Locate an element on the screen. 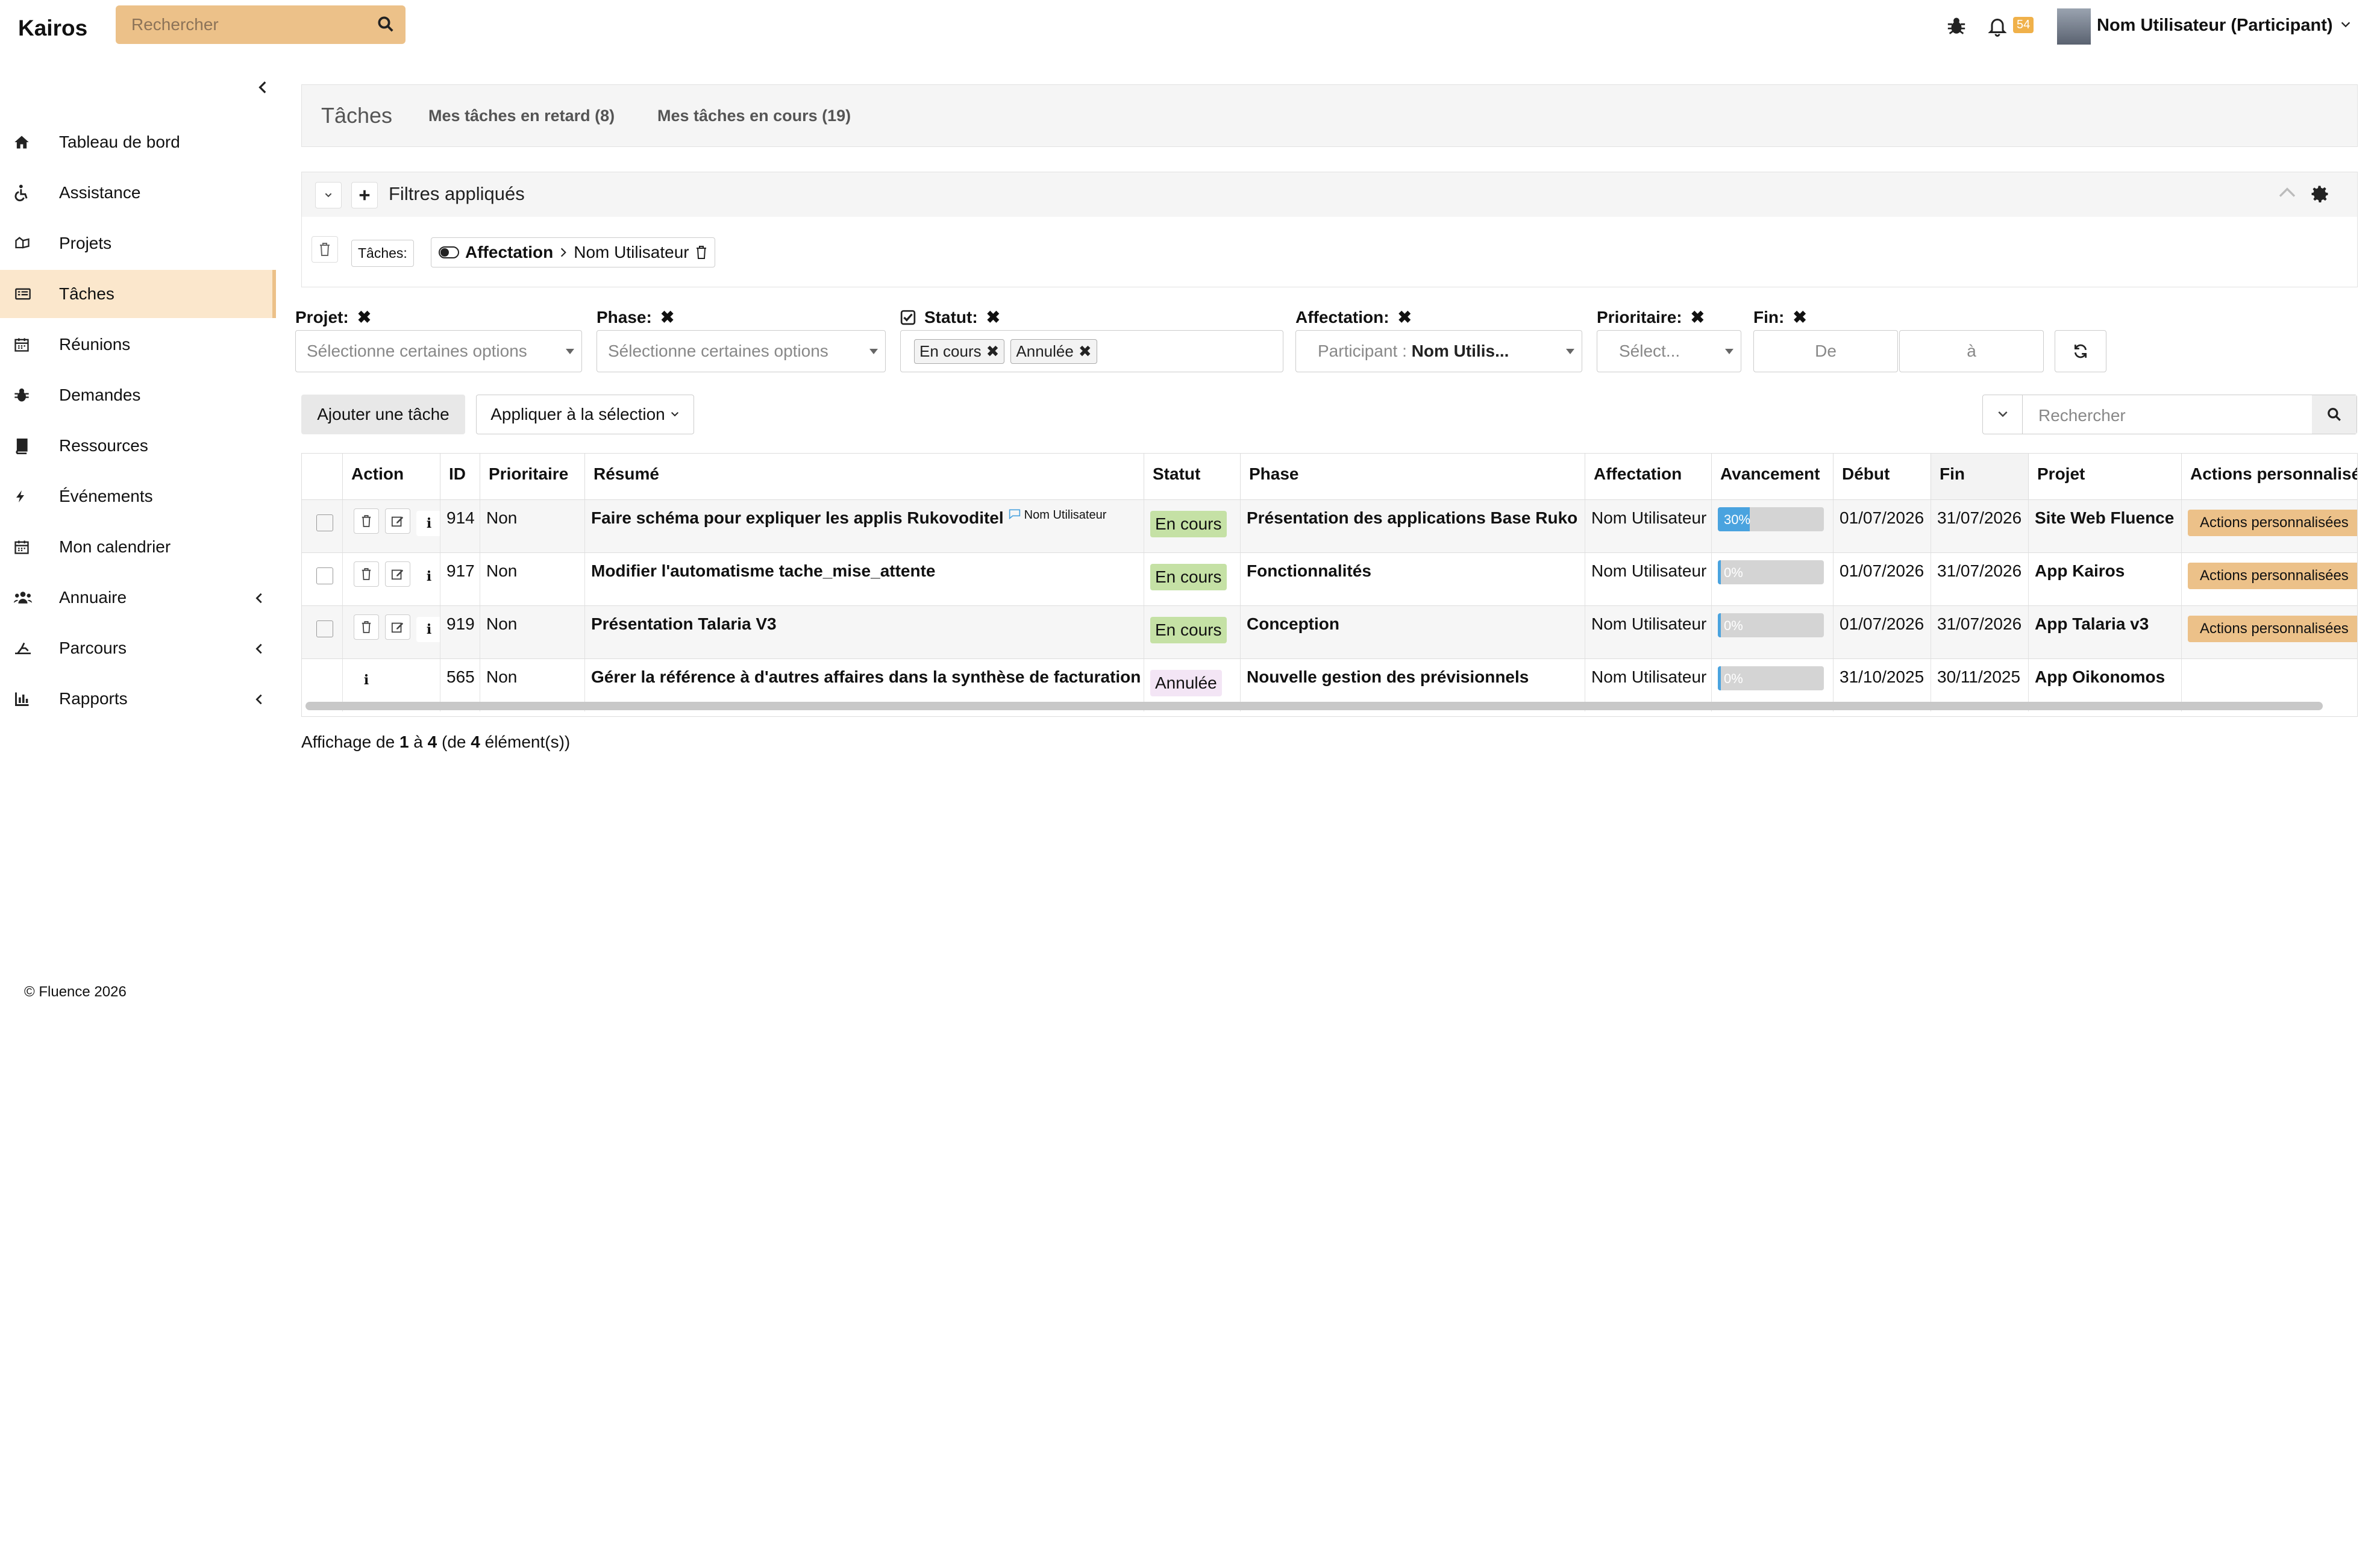 The height and width of the screenshot is (1559, 2380). avatar is located at coordinates (2074, 26).